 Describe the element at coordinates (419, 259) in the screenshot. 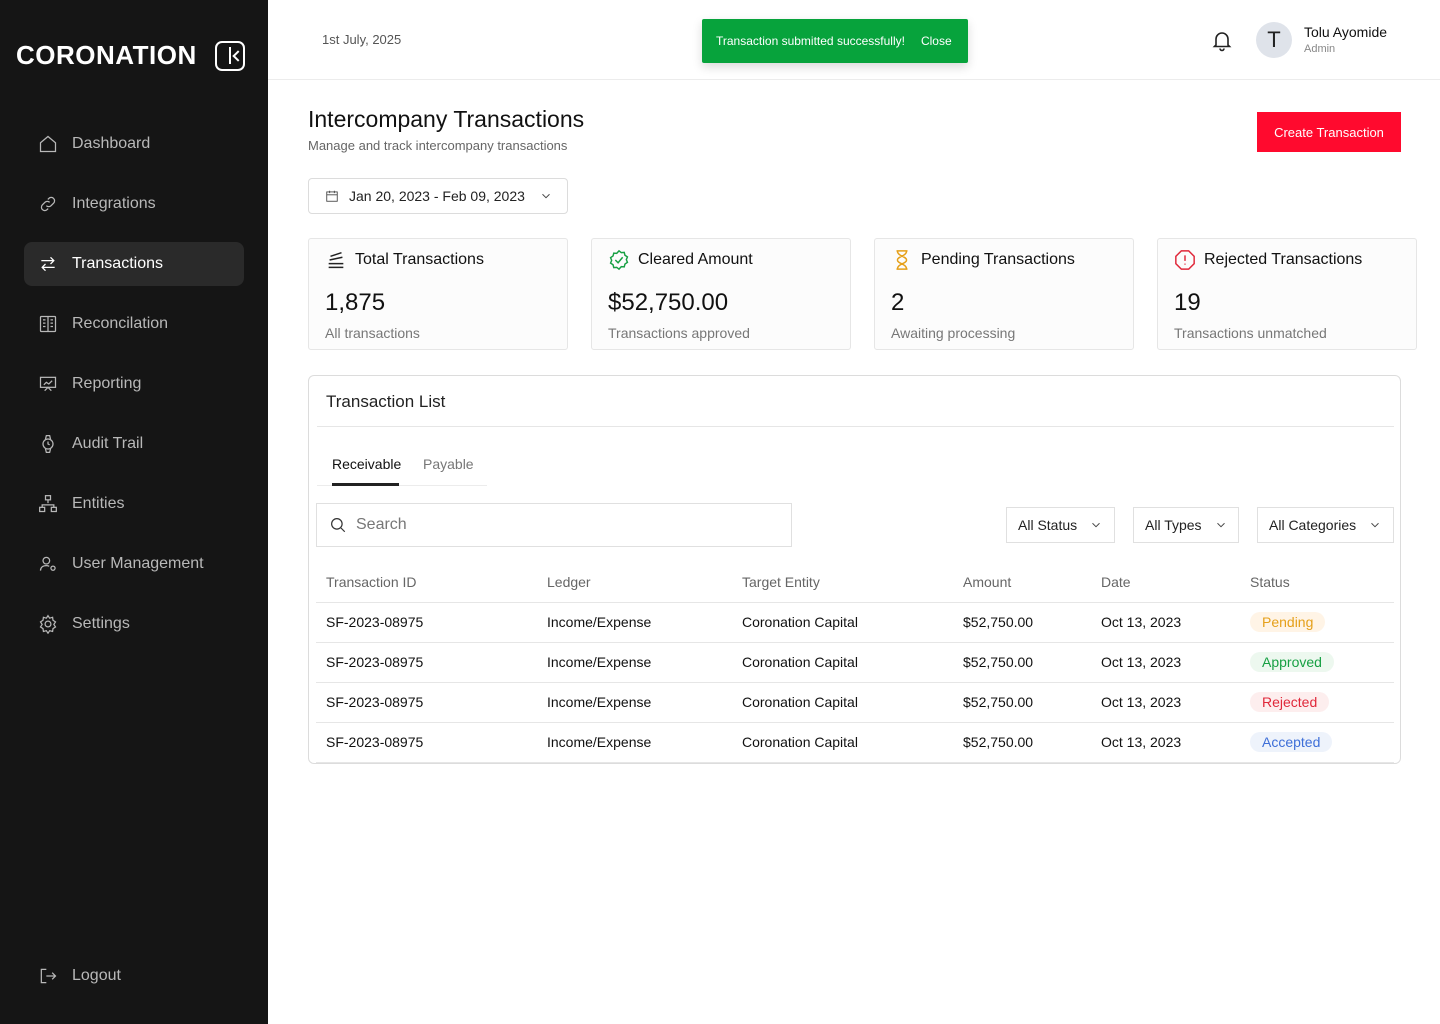

I see `card-title: Total Transactions` at that location.